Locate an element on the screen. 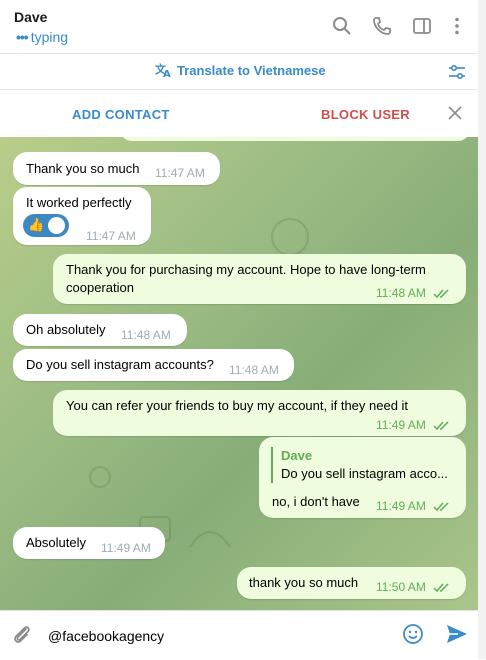  message-time: 11:50 AM is located at coordinates (401, 587).